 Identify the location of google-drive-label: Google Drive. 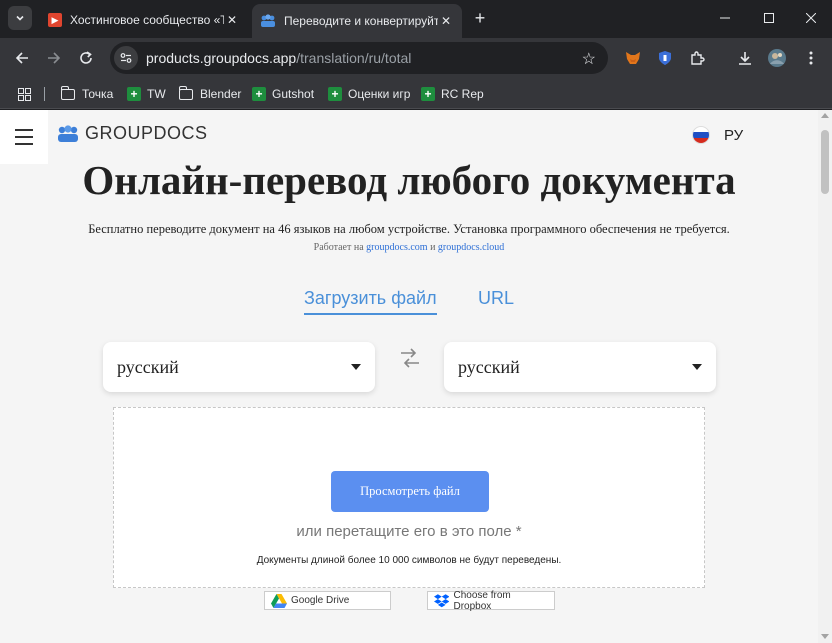
(320, 600).